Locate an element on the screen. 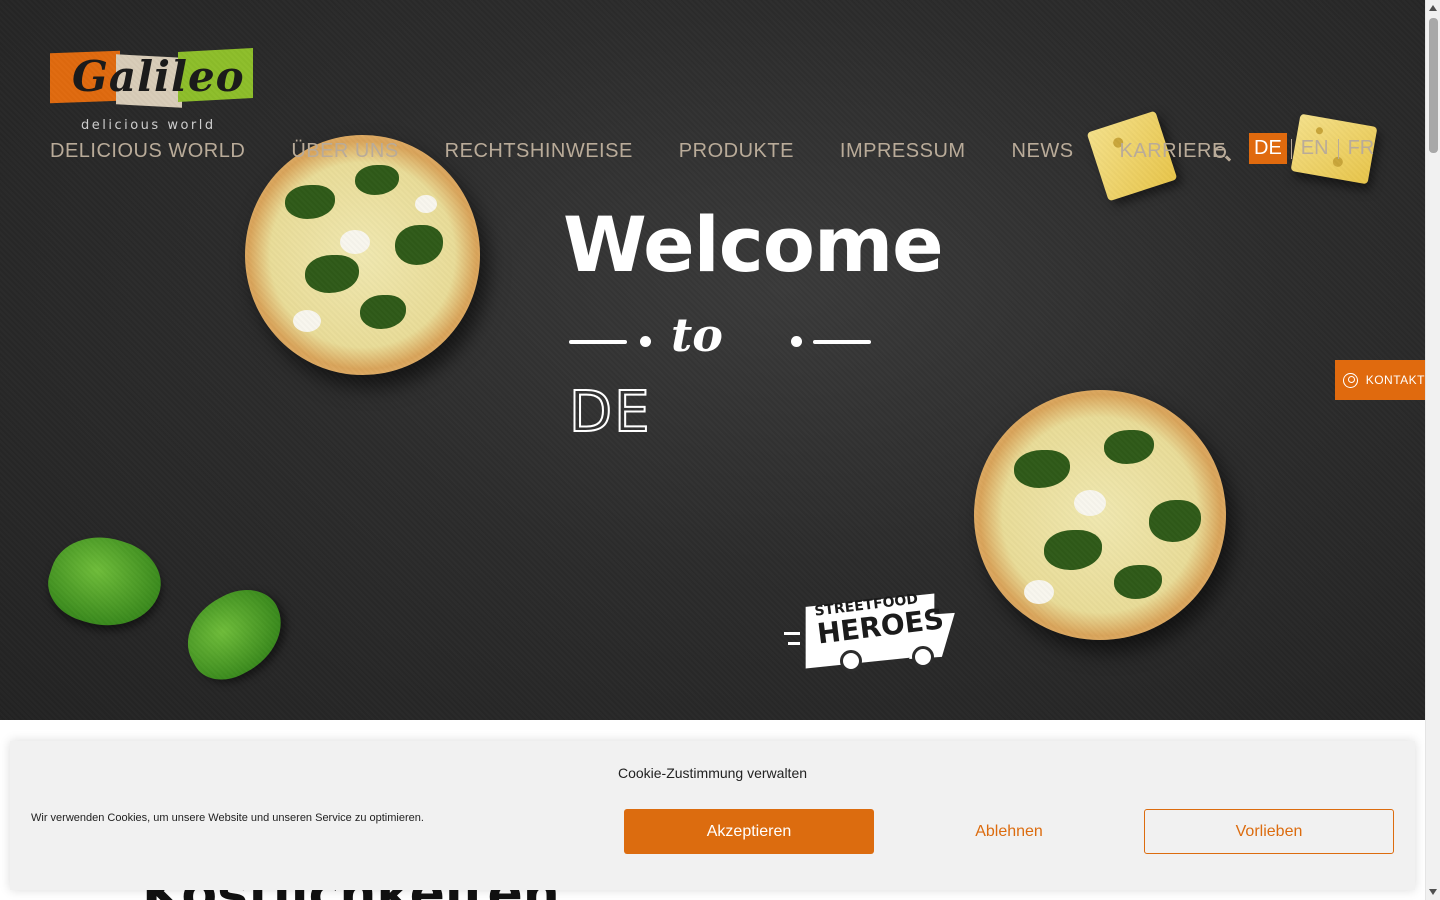 The height and width of the screenshot is (900, 1440). kontakt-button: KONTAKT is located at coordinates (1380, 380).